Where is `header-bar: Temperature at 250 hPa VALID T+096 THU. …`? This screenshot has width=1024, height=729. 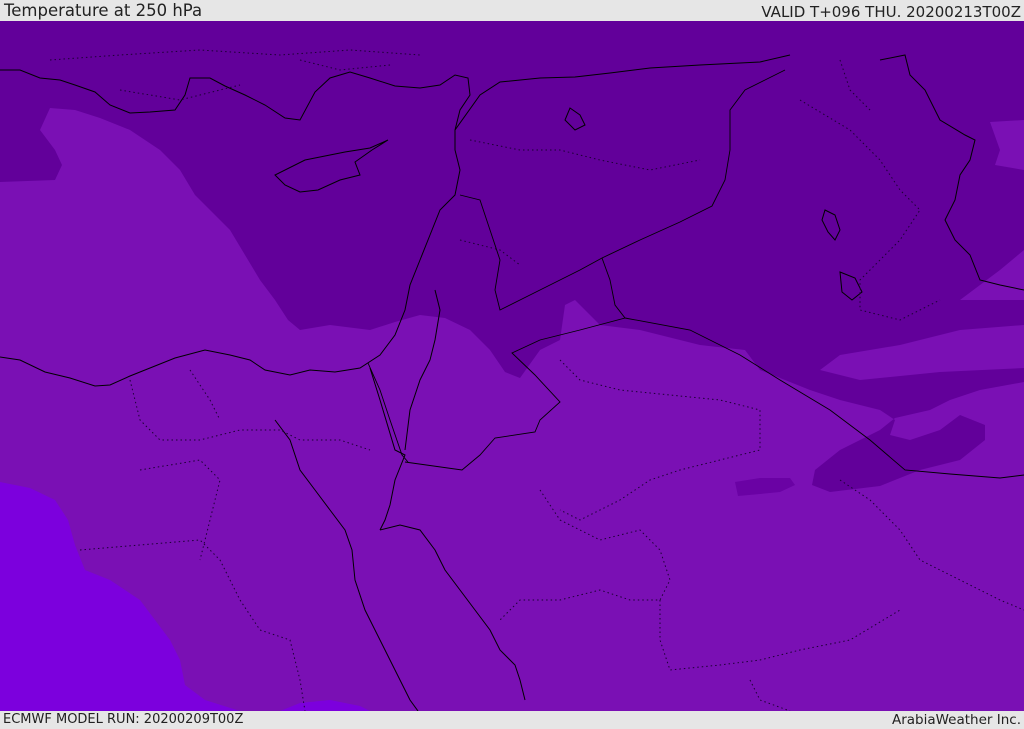
header-bar: Temperature at 250 hPa VALID T+096 THU. … is located at coordinates (512, 10).